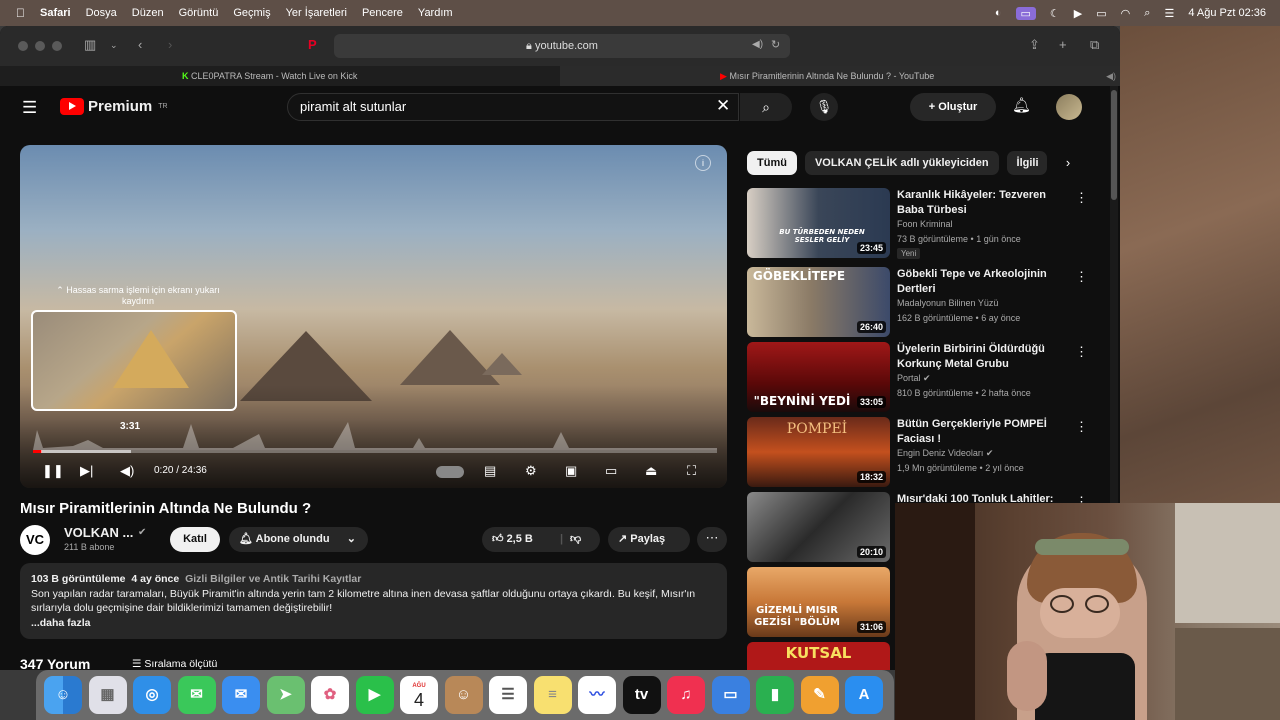 This screenshot has width=1280, height=720. I want to click on menu-item-file: Dosya, so click(101, 13).